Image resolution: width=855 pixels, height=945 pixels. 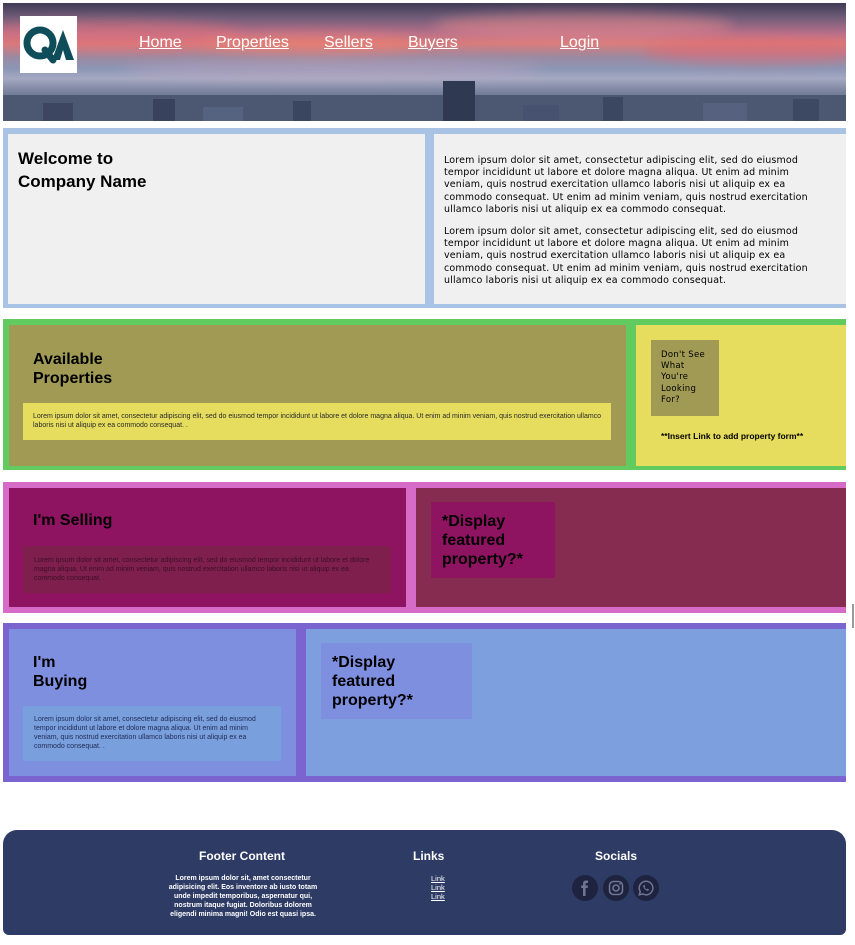 What do you see at coordinates (82, 181) in the screenshot?
I see `welcome-title-line: Company Name` at bounding box center [82, 181].